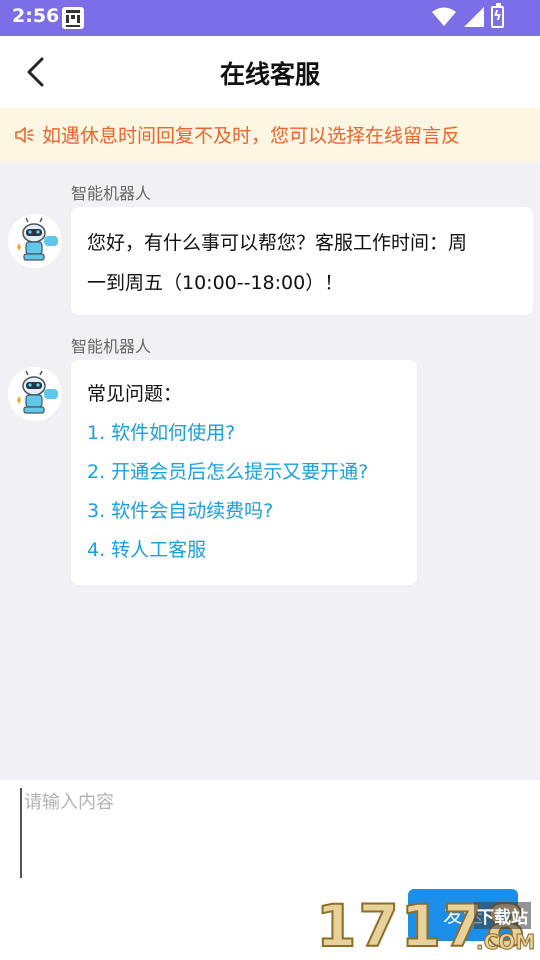 The height and width of the screenshot is (960, 540). I want to click on faq-item-auto-renew: 3. 软件会自动续费吗?, so click(244, 514).